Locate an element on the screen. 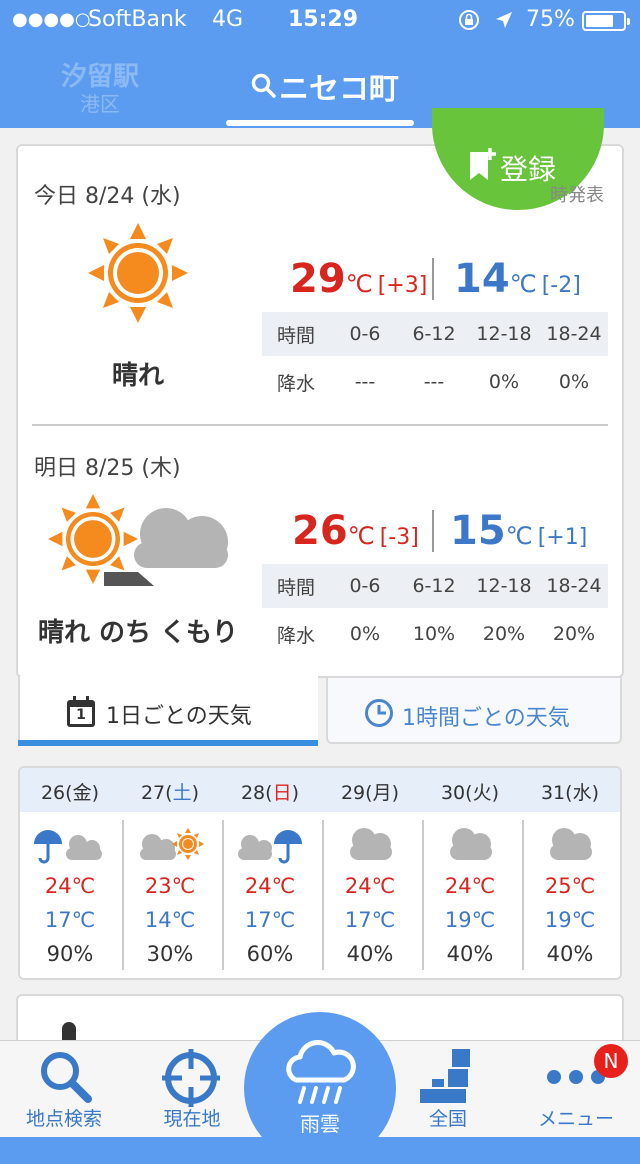  precip-header-row: 時間 0-6 6-12 12-18 18-24 is located at coordinates (435, 334).